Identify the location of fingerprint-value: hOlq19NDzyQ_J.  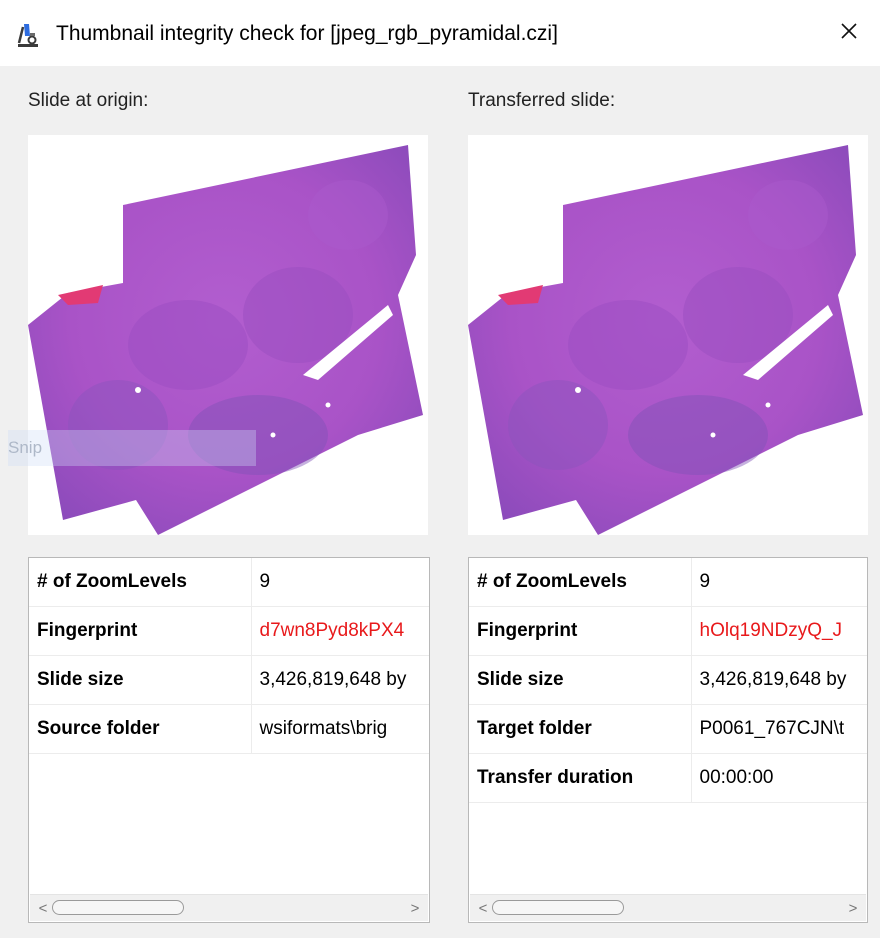
(779, 631).